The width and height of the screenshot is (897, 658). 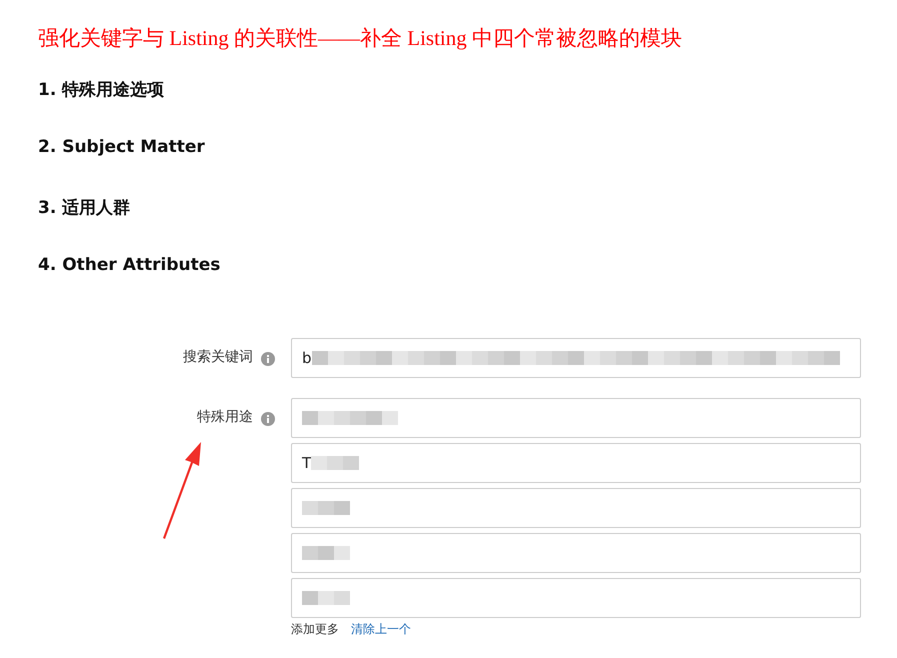 I want to click on section-heading: 4. Other Attributes, so click(x=129, y=265).